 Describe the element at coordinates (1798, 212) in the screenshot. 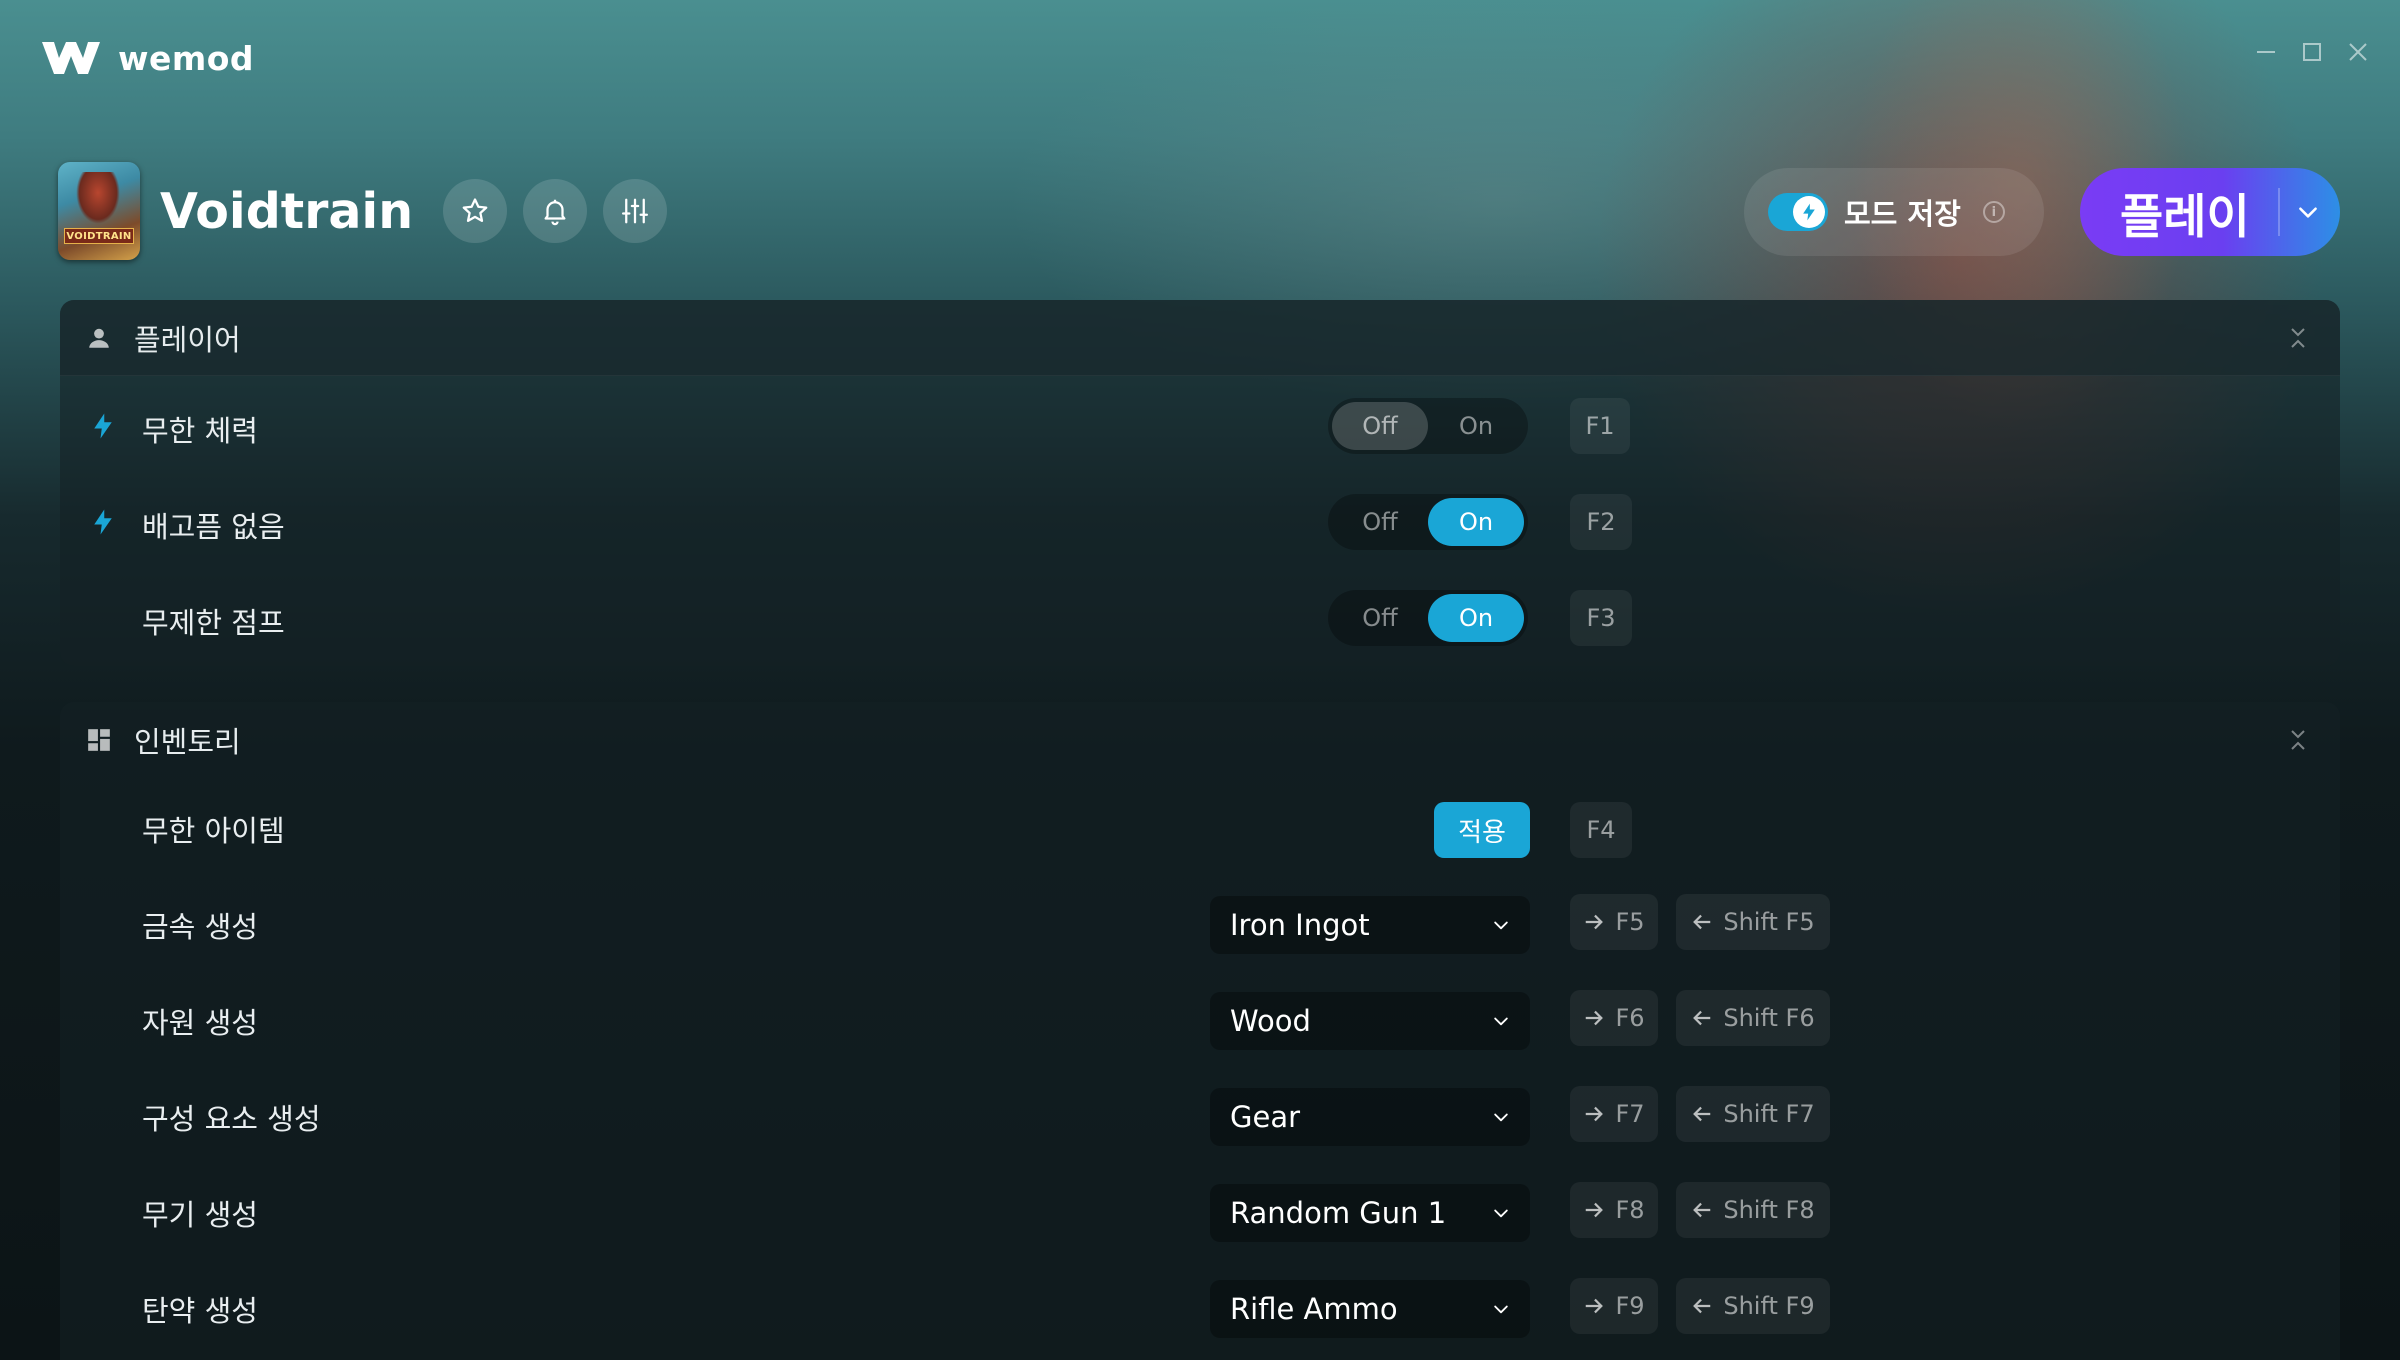

I see `save-mods-toggle` at that location.